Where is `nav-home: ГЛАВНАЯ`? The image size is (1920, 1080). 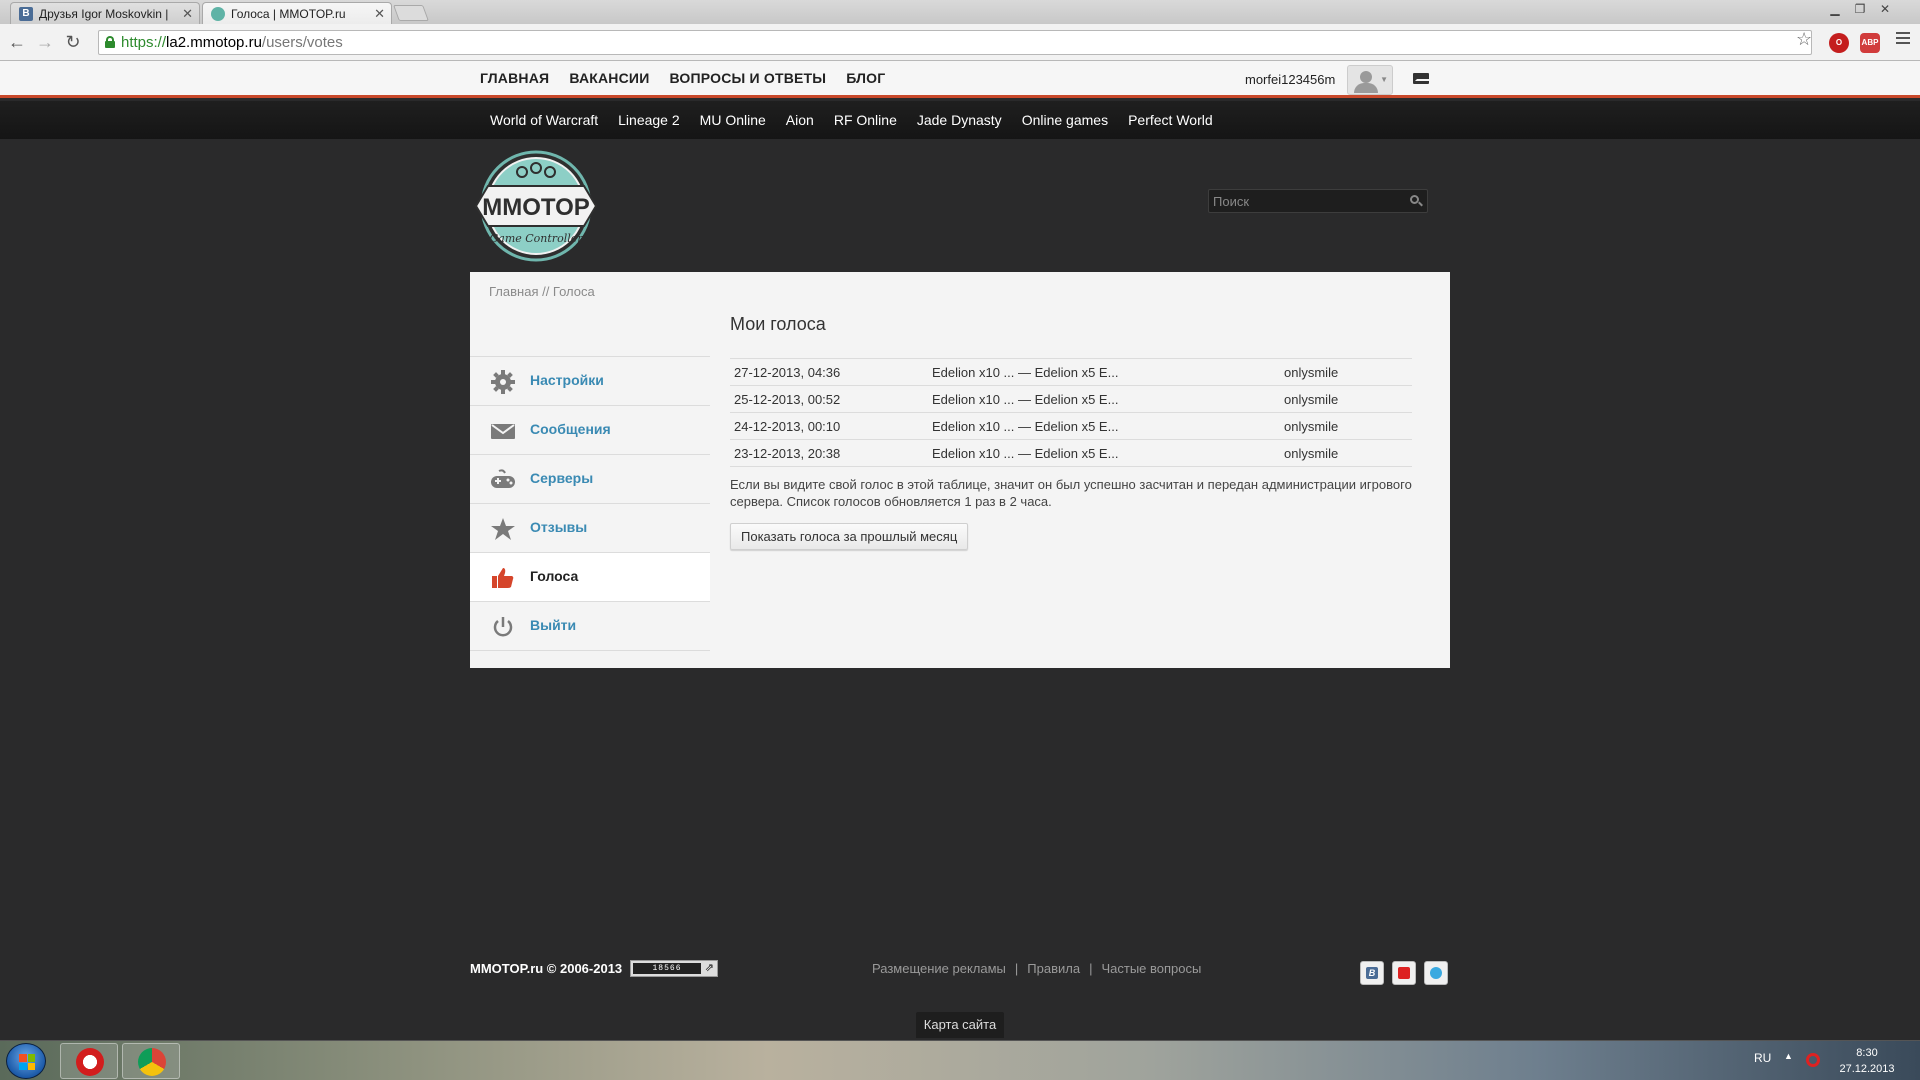 nav-home: ГЛАВНАЯ is located at coordinates (514, 78).